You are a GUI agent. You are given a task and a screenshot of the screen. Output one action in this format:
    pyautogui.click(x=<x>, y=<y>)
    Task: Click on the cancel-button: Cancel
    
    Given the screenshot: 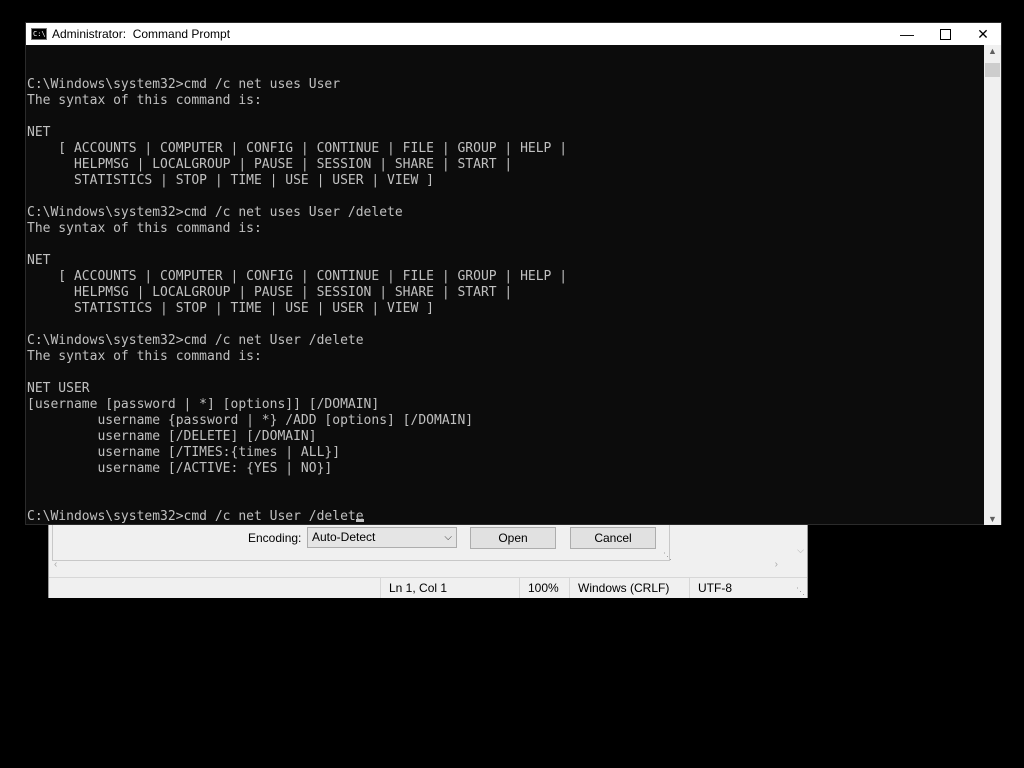 What is the action you would take?
    pyautogui.click(x=613, y=538)
    